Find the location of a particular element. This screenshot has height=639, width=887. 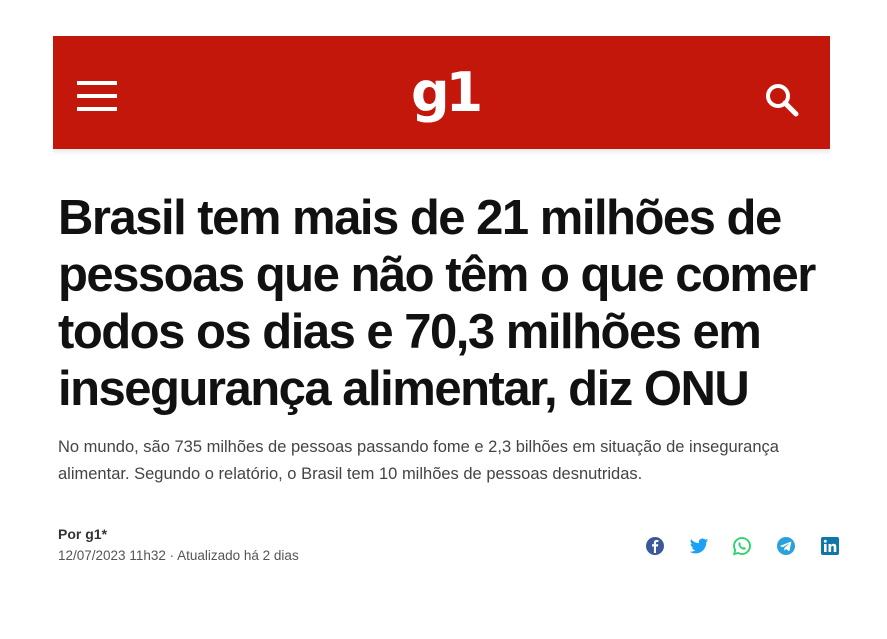

search-button is located at coordinates (783, 101).